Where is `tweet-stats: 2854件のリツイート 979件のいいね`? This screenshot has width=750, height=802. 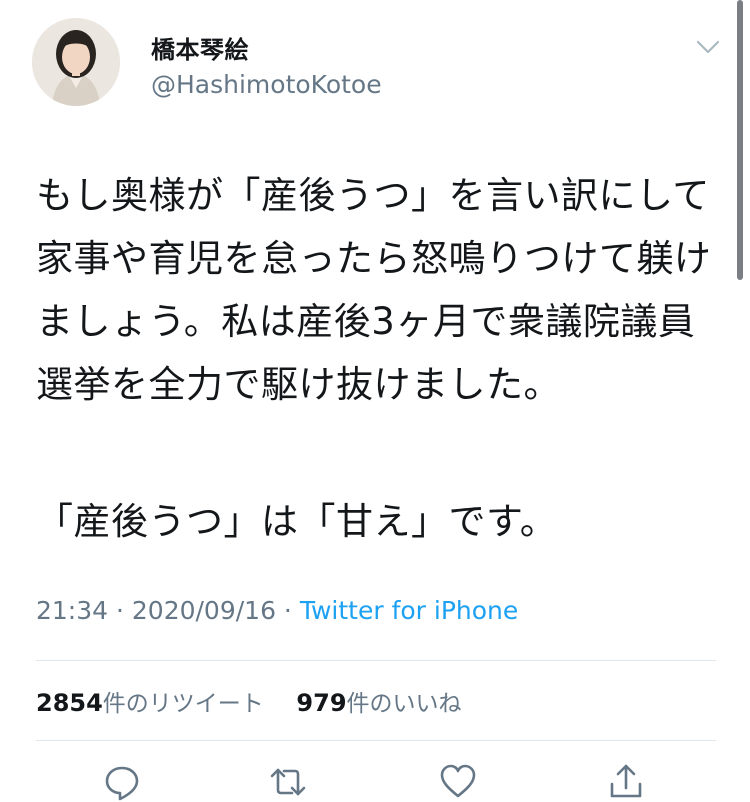 tweet-stats: 2854件のリツイート 979件のいいね is located at coordinates (249, 701).